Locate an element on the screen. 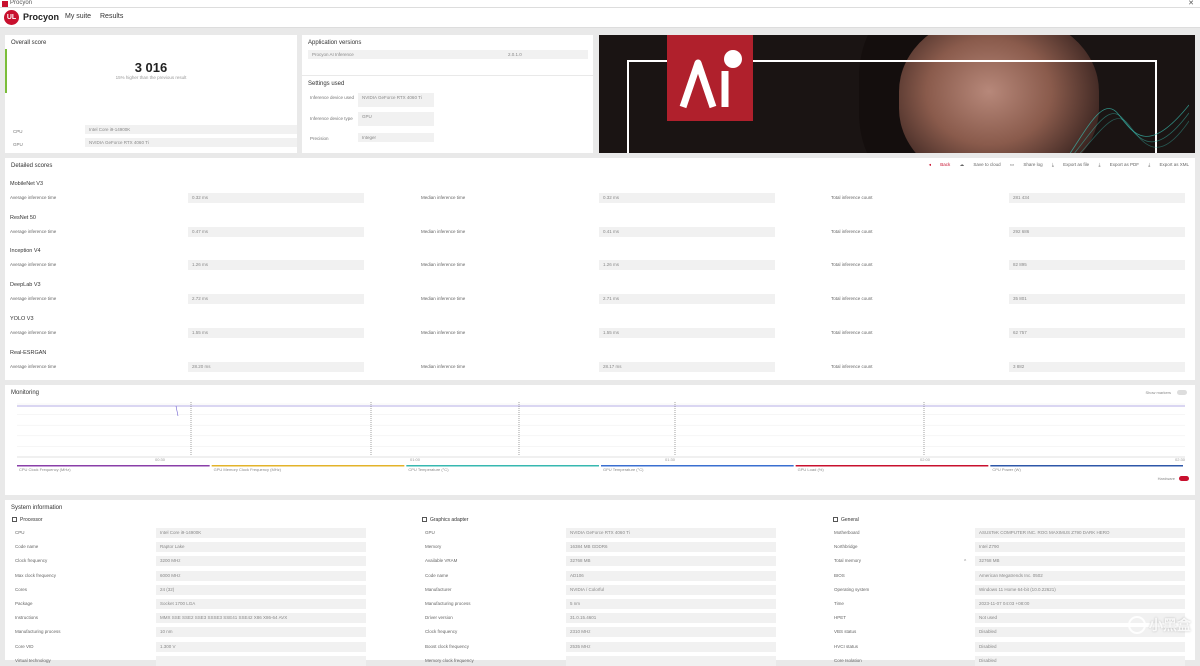 The width and height of the screenshot is (1200, 666). test-name: Inception V4 is located at coordinates (25, 251).